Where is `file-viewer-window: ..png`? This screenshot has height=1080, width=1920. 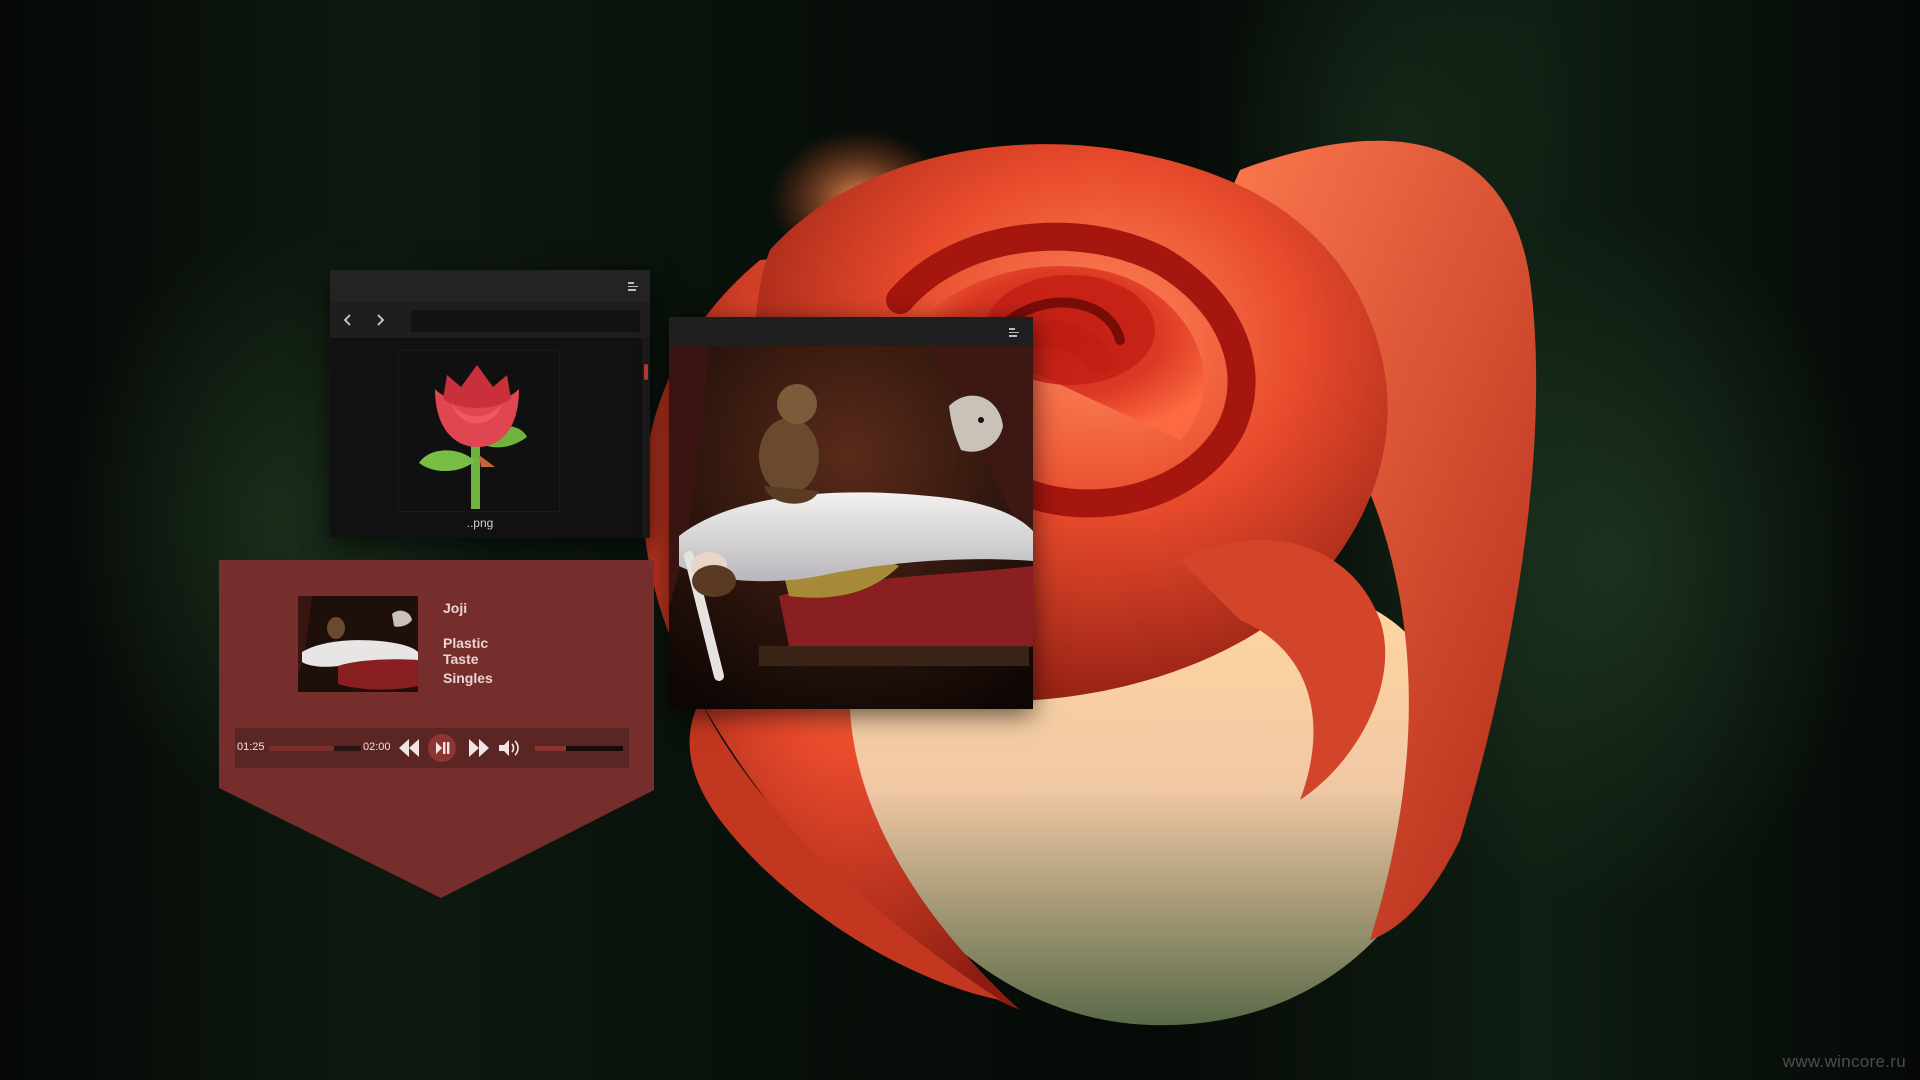 file-viewer-window: ..png is located at coordinates (490, 404).